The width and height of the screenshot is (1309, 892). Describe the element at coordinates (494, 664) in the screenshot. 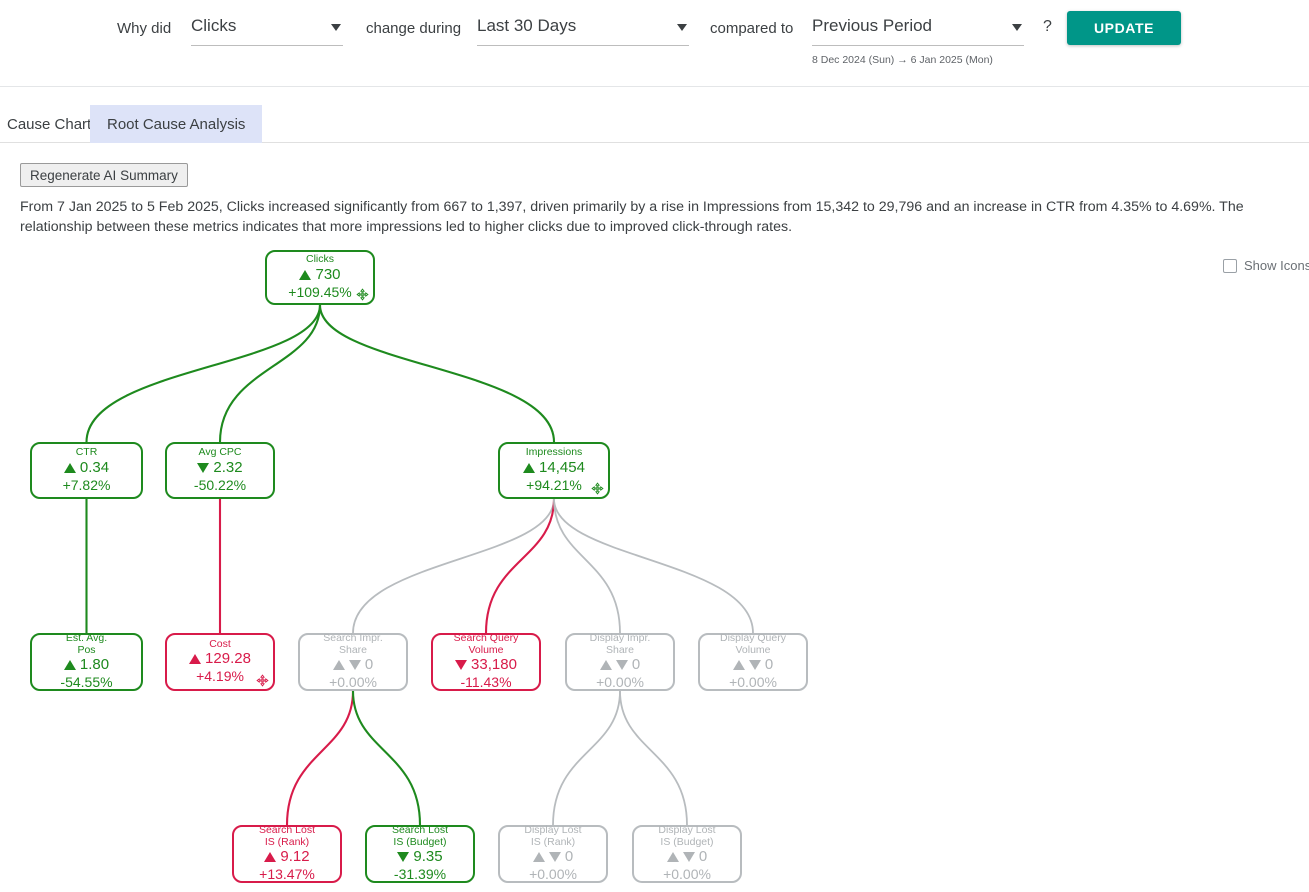

I see `tree-node-delta: 33,180` at that location.